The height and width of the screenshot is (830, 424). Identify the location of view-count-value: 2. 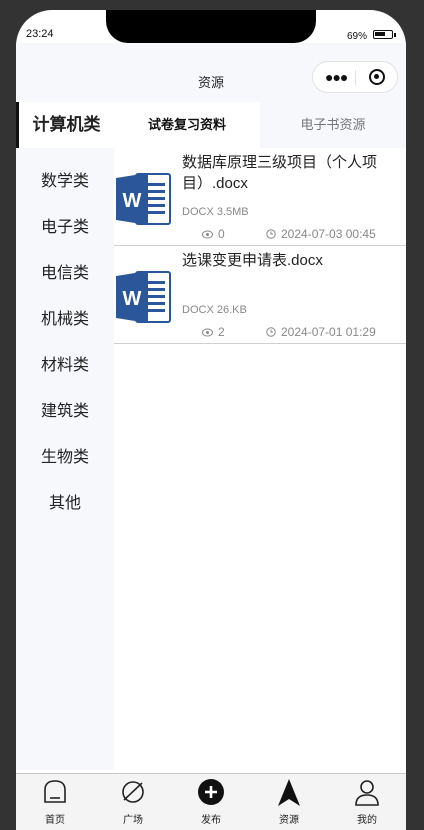
(221, 332).